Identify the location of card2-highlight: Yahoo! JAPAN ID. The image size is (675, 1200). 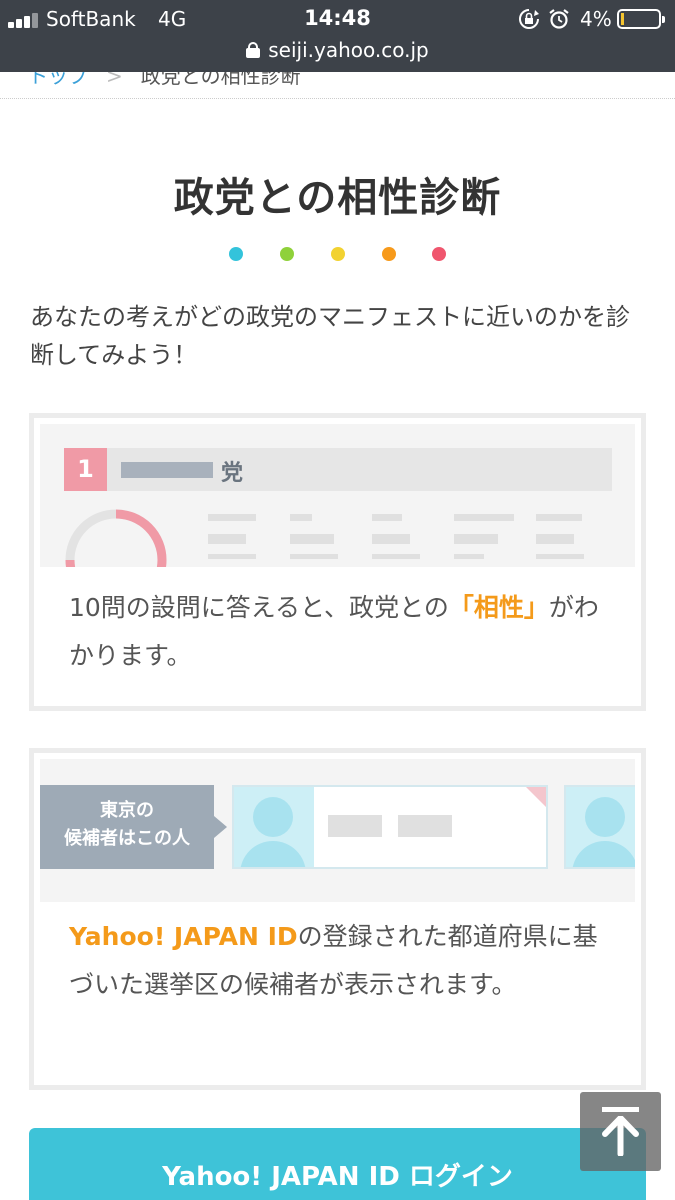
(183, 936).